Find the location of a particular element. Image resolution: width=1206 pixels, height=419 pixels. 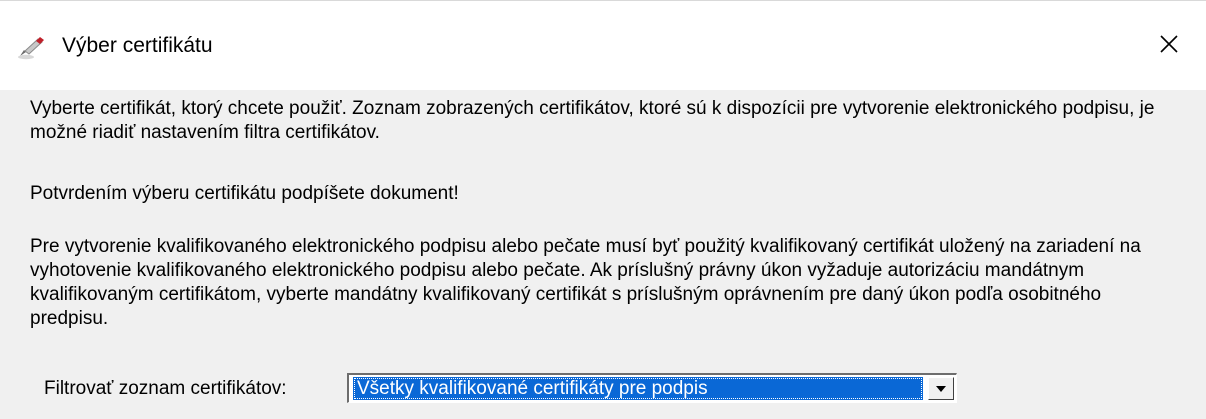

dropdown-button is located at coordinates (941, 388).